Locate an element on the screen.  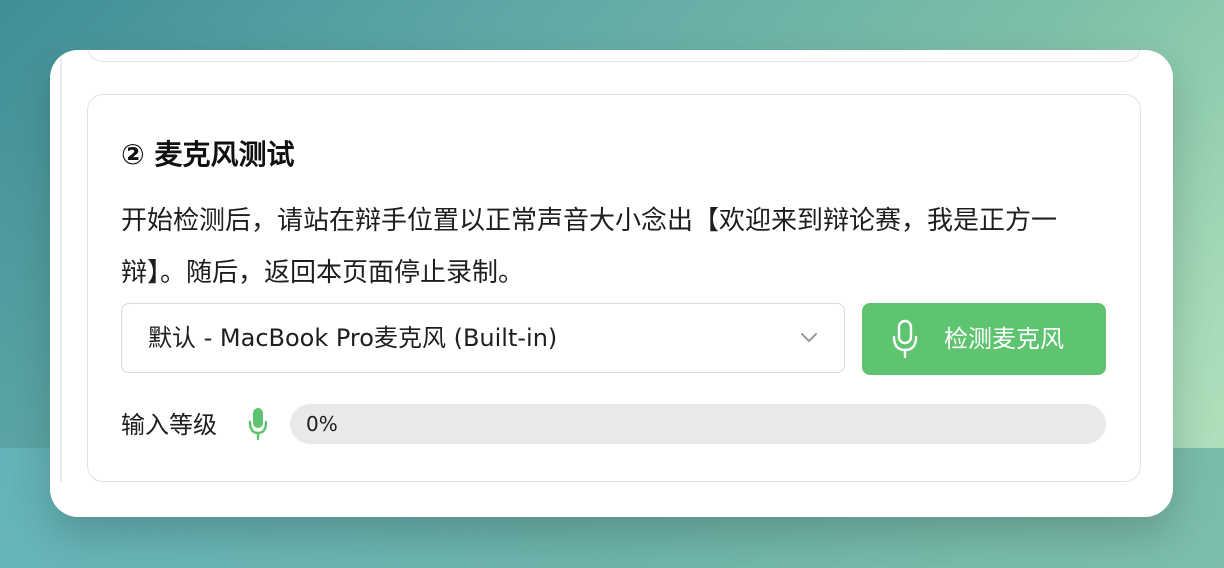
microphone-device-select: 默认 - MacBook Pro麦克风 (Built-in) is located at coordinates (483, 338).